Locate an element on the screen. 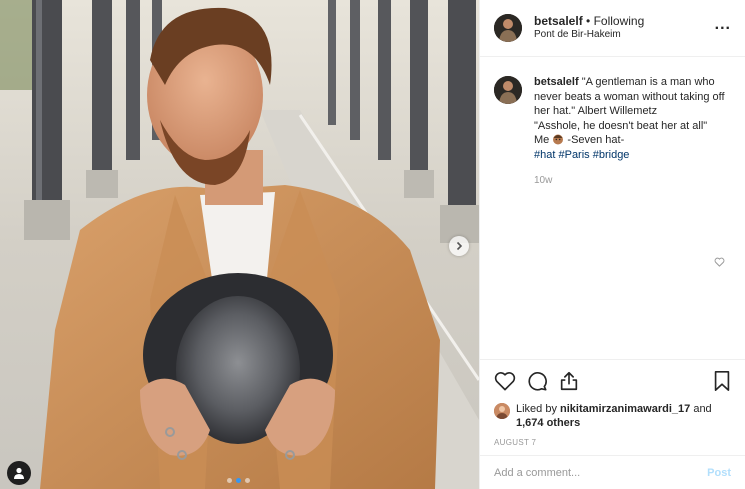  caption-author-avatar is located at coordinates (508, 90).